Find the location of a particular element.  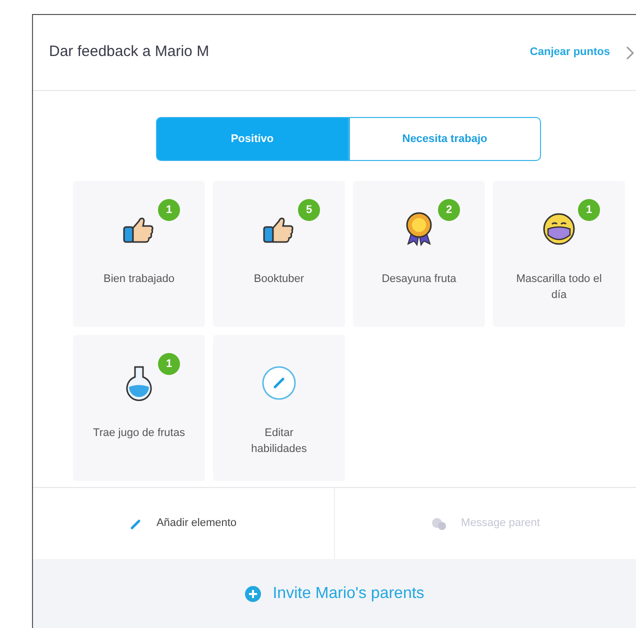

skill-label: Mascarilla todo el día is located at coordinates (559, 287).